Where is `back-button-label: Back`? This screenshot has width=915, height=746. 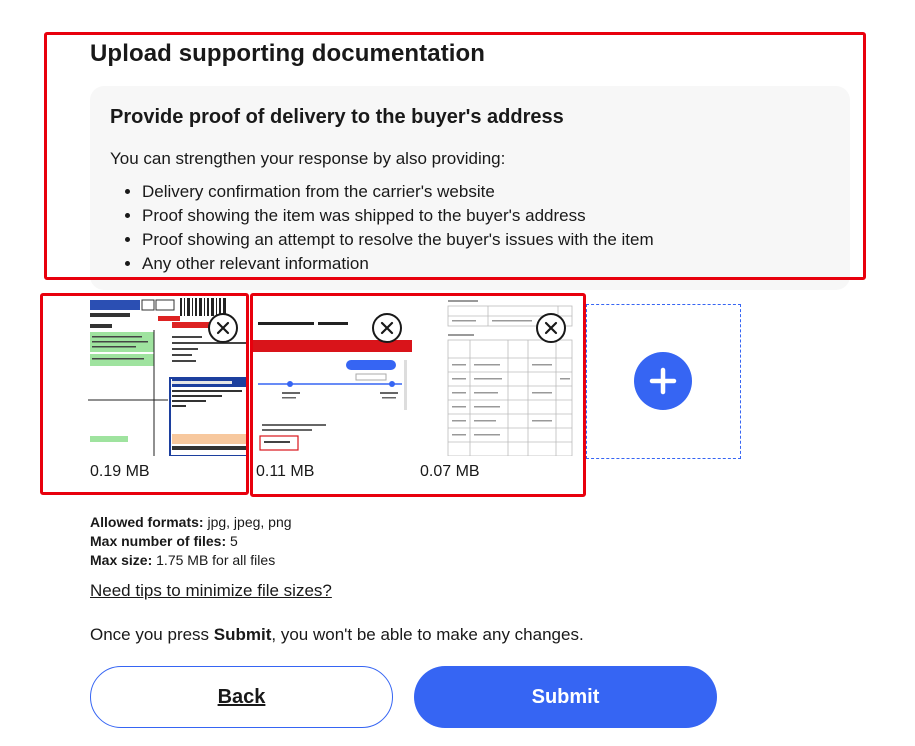
back-button-label: Back is located at coordinates (241, 696).